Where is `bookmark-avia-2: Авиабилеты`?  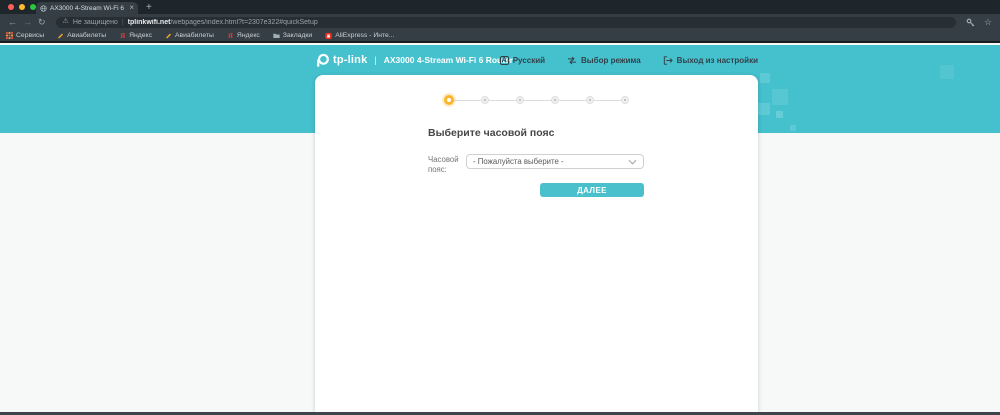
bookmark-avia-2: Авиабилеты is located at coordinates (189, 35).